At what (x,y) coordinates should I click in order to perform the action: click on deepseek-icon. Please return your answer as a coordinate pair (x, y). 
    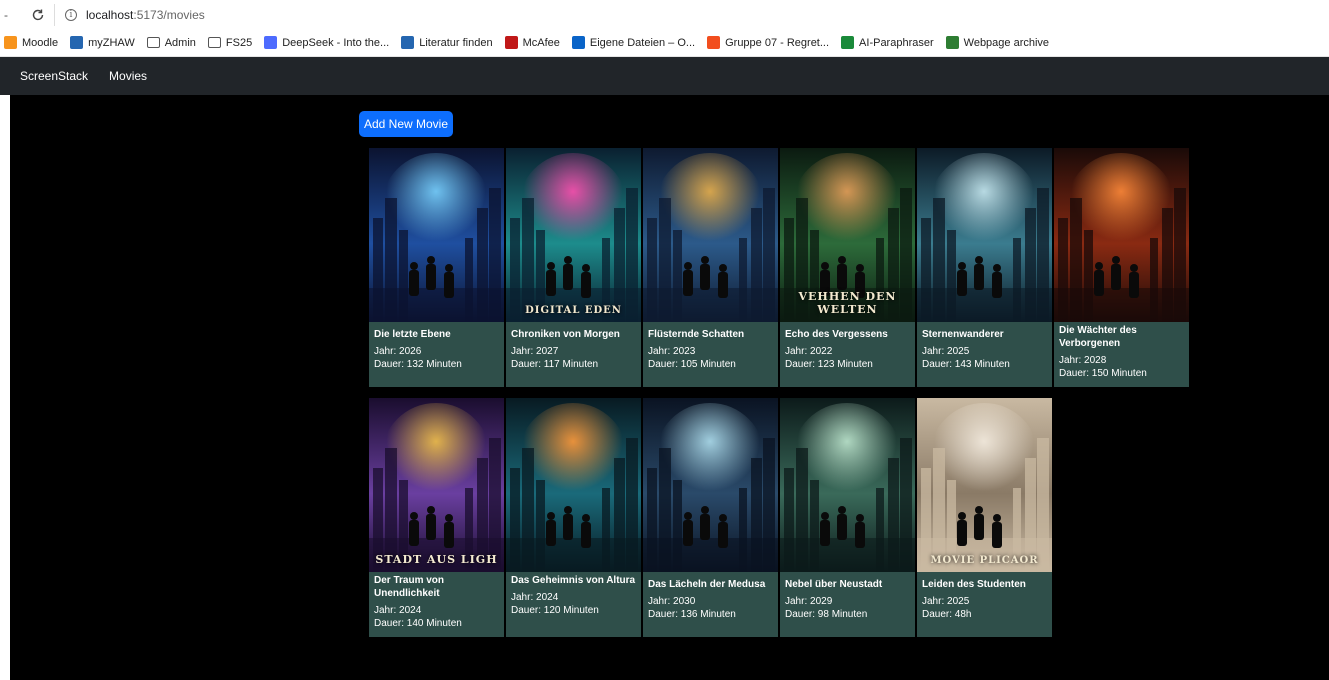
    Looking at the image, I should click on (271, 42).